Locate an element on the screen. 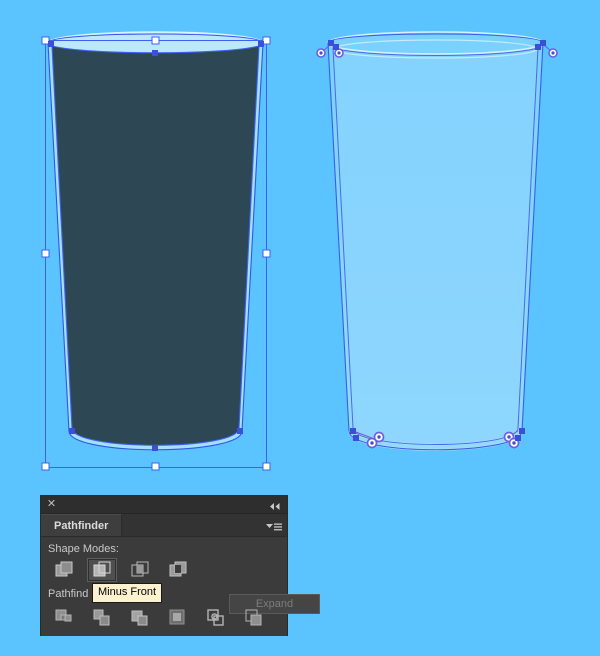  outline-icon is located at coordinates (215, 617).